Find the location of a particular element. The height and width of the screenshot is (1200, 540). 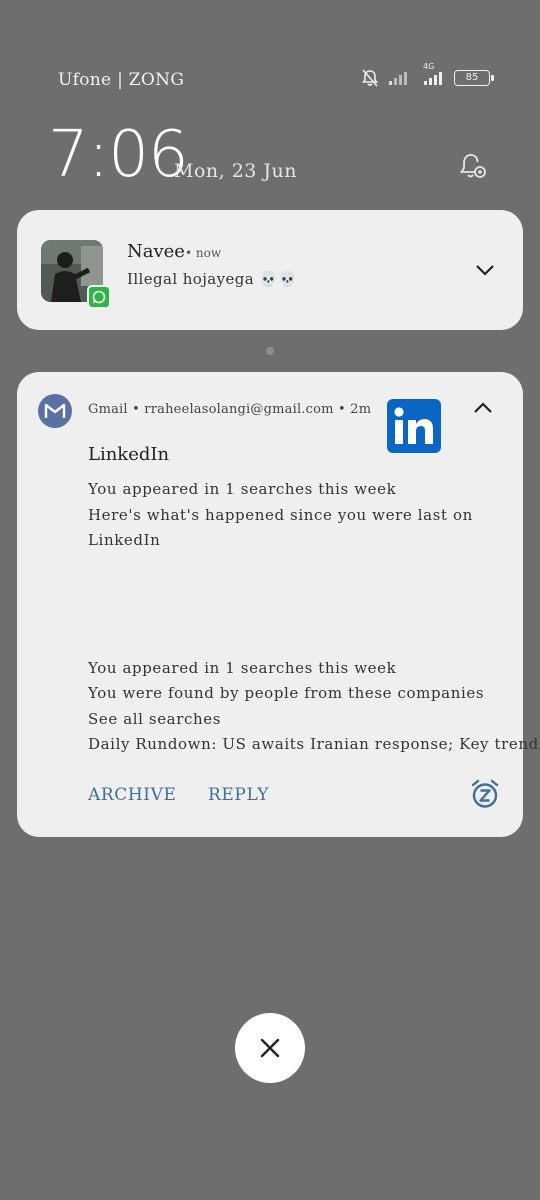

battery-icon: 85 is located at coordinates (474, 78).